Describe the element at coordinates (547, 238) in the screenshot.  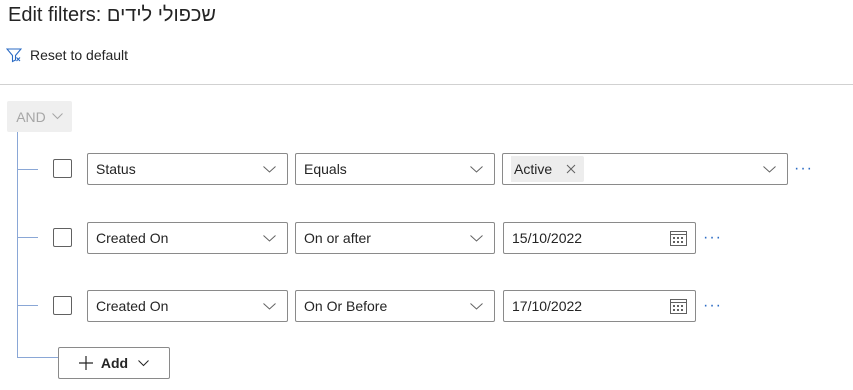
I see `date-value: 15/10/2022` at that location.